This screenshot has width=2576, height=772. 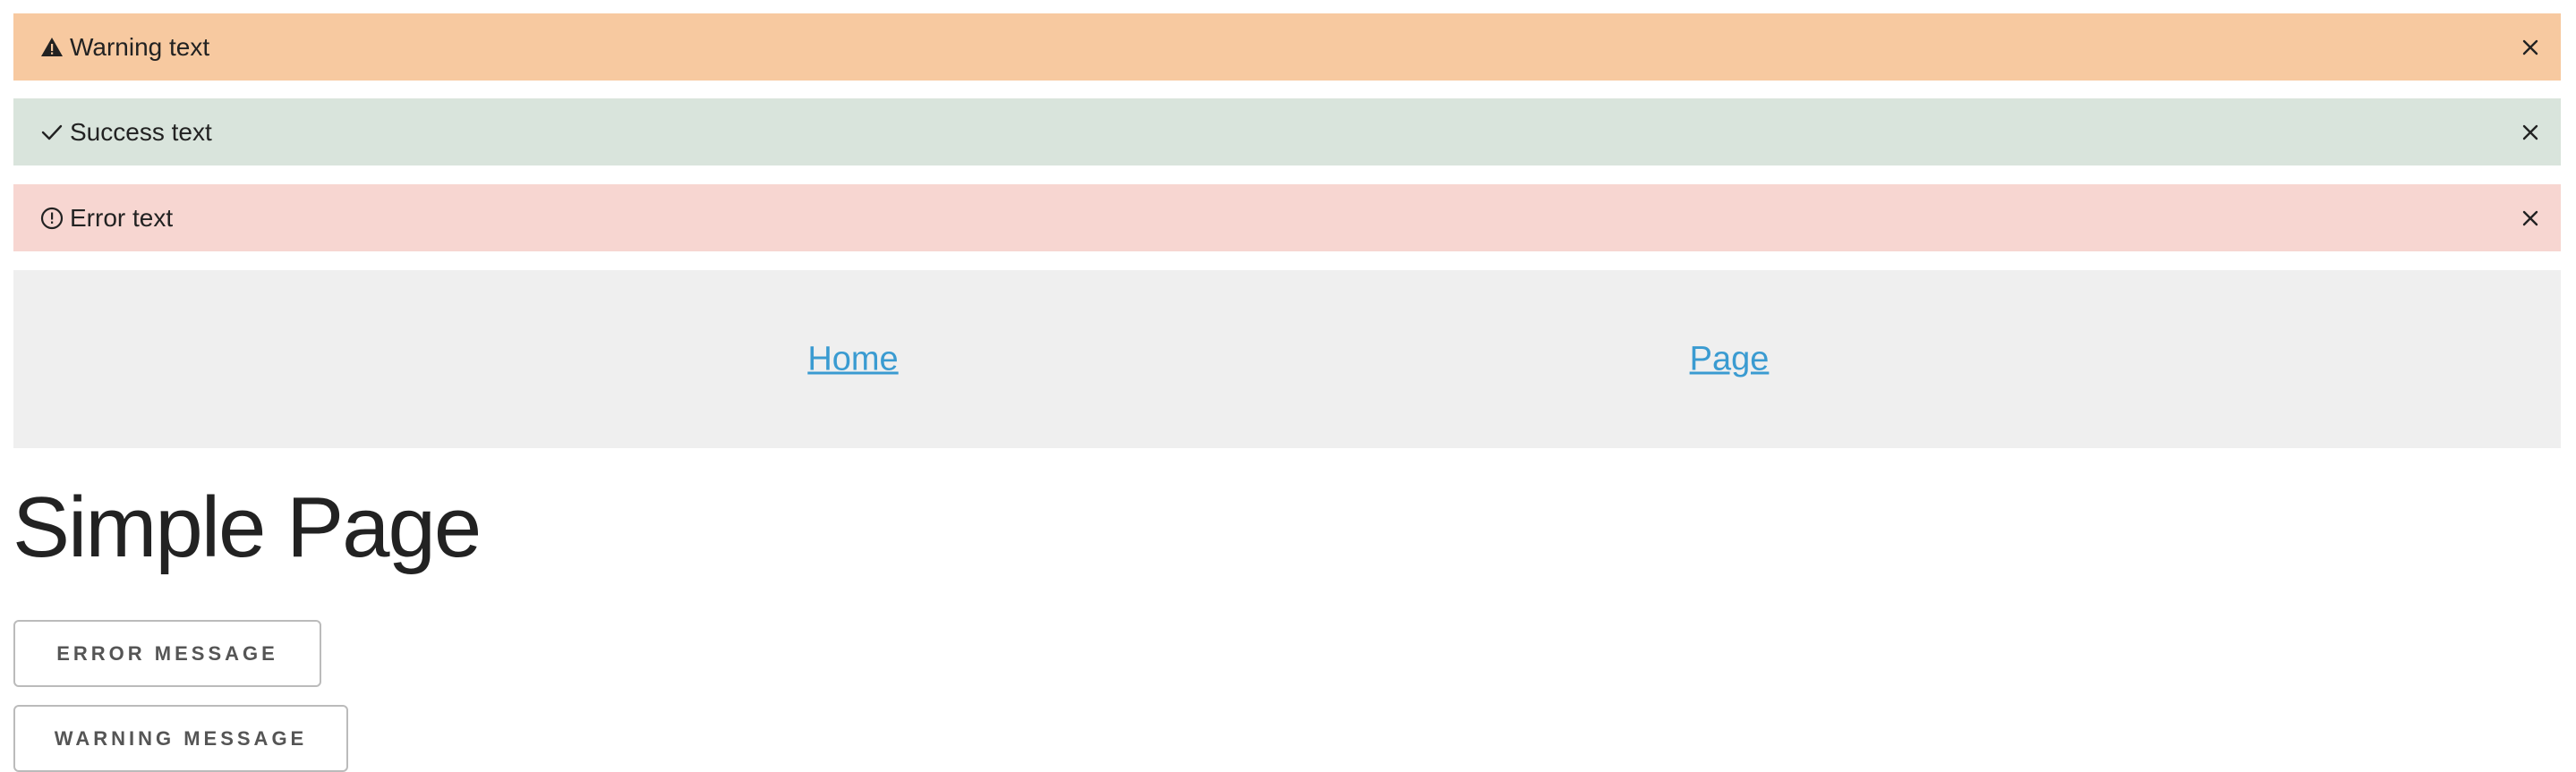 I want to click on error-alert-text: Error text, so click(x=122, y=217).